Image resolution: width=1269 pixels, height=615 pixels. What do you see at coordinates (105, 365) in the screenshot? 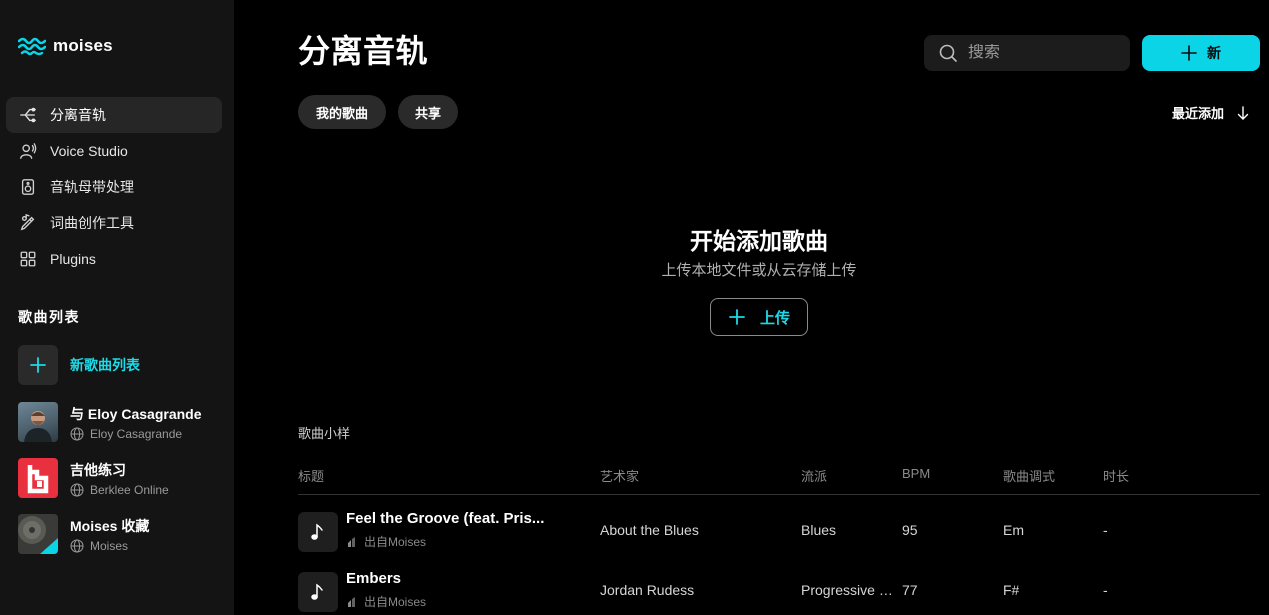
I see `new-playlist-label: 新歌曲列表` at bounding box center [105, 365].